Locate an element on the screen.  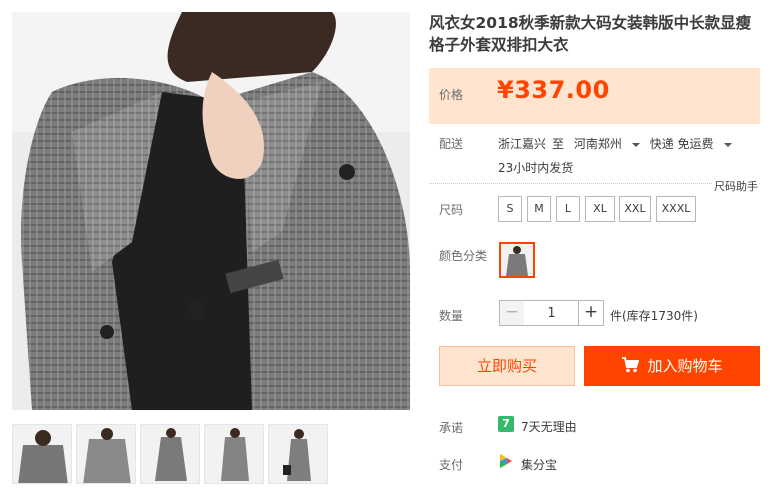
price-box: 价格 ¥337.00 is located at coordinates (594, 96).